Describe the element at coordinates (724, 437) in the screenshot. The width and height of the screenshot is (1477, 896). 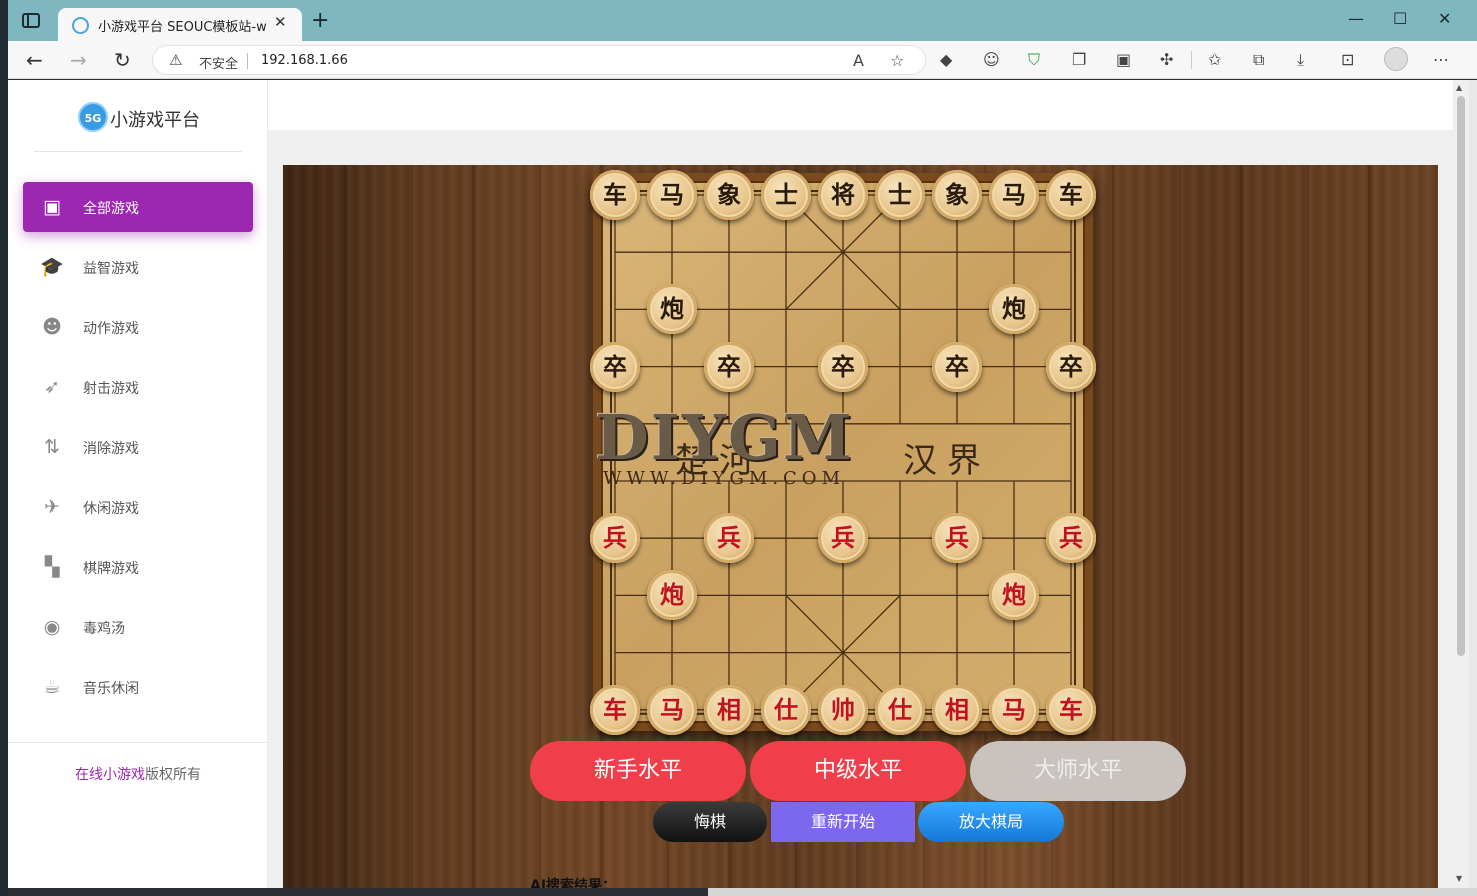
I see `watermark-logo: DIYGM` at that location.